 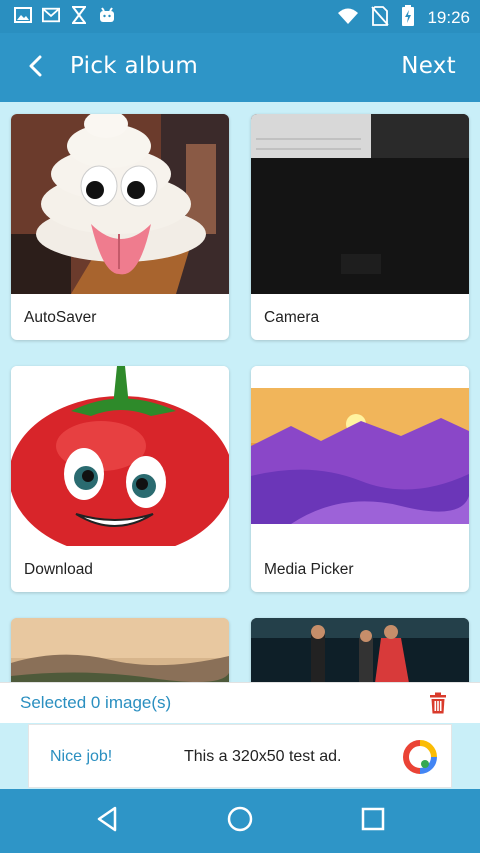 I want to click on status-time: 19:26, so click(x=448, y=17).